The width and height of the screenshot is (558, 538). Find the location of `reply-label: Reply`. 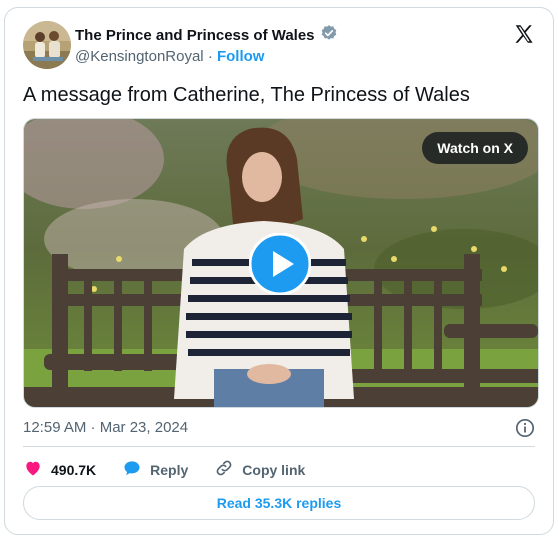

reply-label: Reply is located at coordinates (169, 469).